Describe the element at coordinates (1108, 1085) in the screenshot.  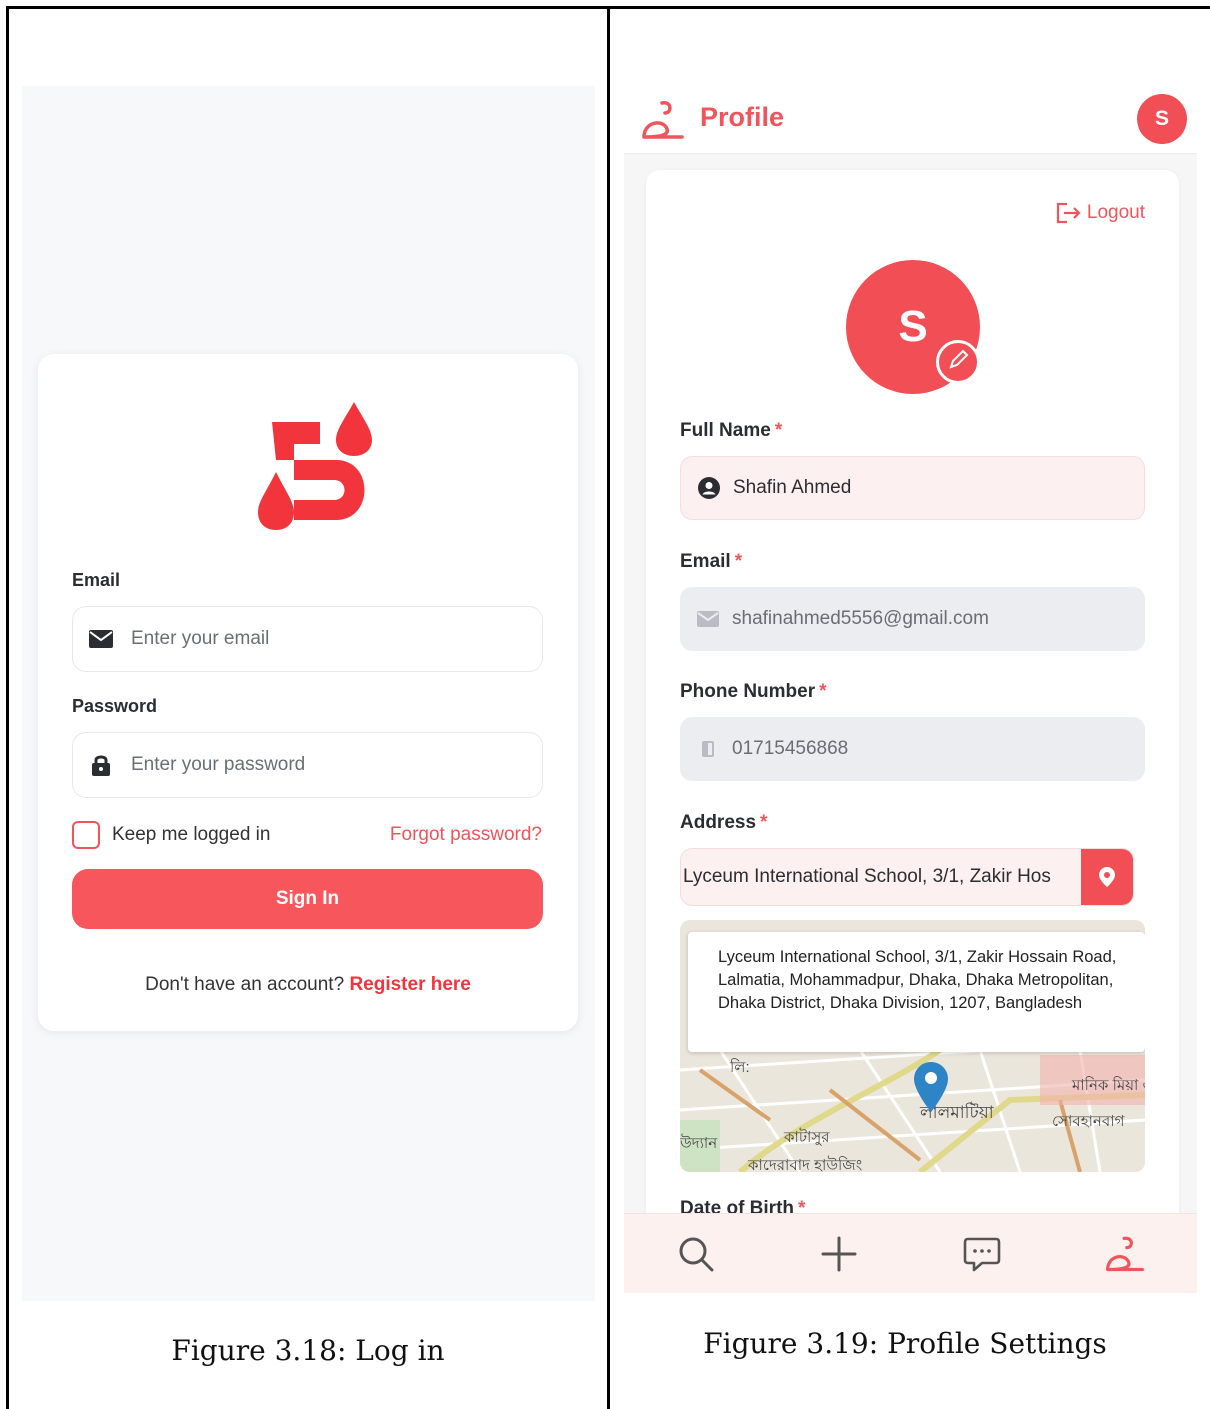
I see `map-label: মানিক মিয়া এ` at that location.